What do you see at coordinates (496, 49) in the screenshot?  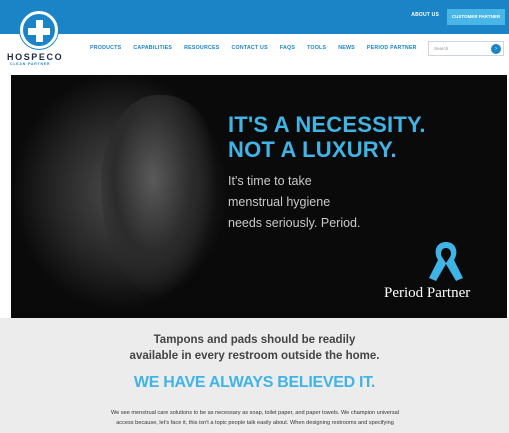 I see `search-icon: ›` at bounding box center [496, 49].